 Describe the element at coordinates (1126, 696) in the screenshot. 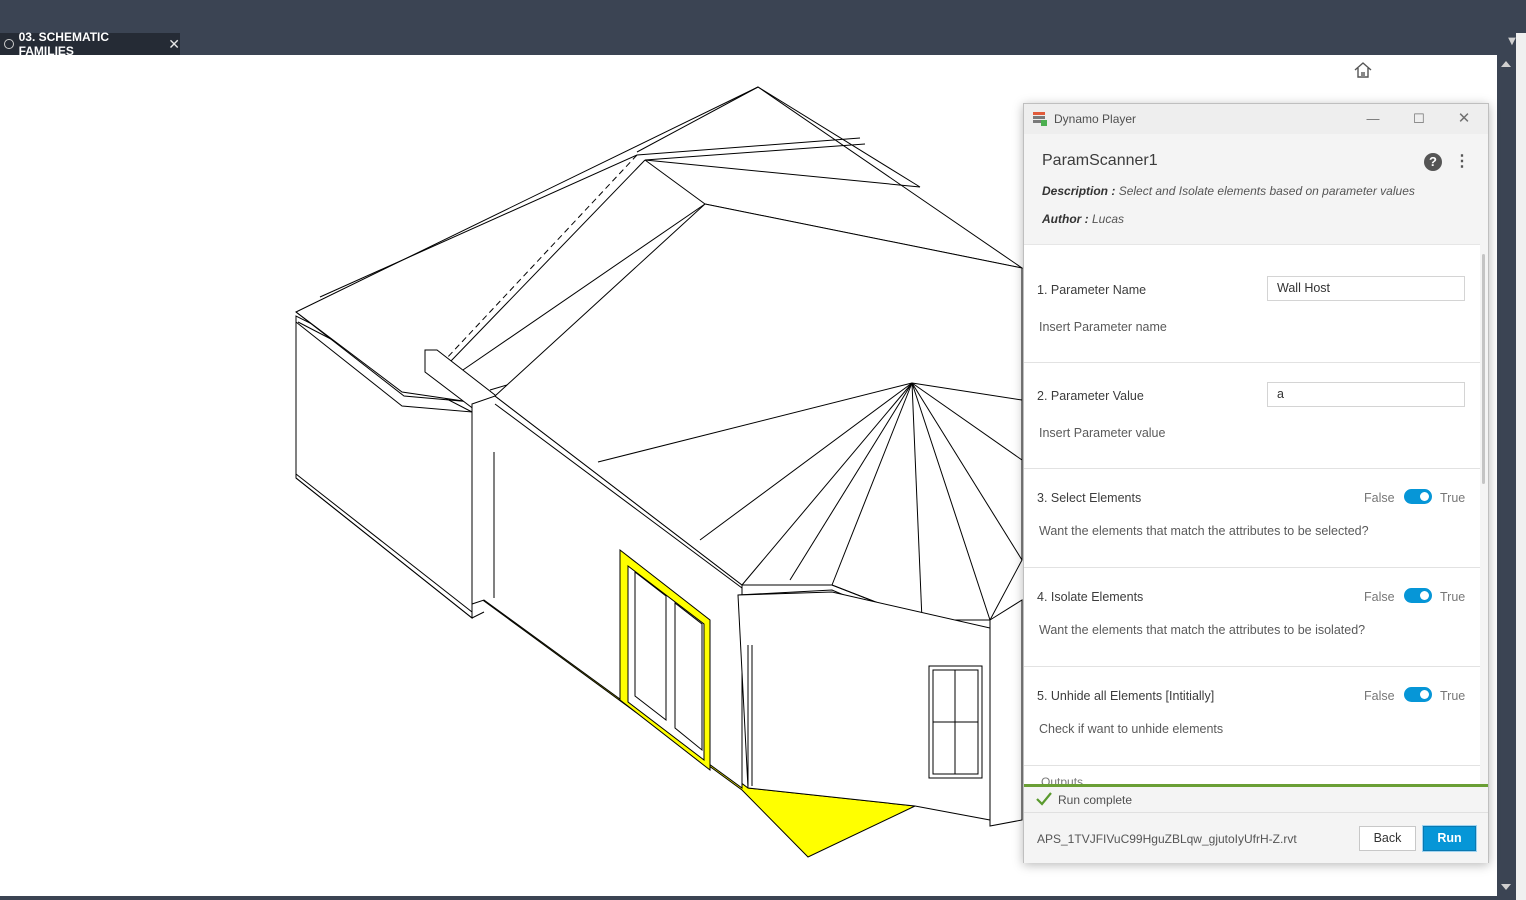

I see `input-label: 5. Unhide all Elements [Intitially]` at that location.